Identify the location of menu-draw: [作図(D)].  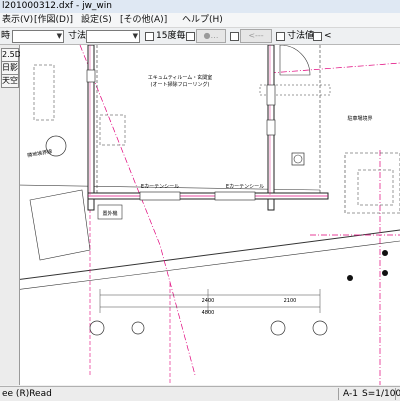
(53, 20).